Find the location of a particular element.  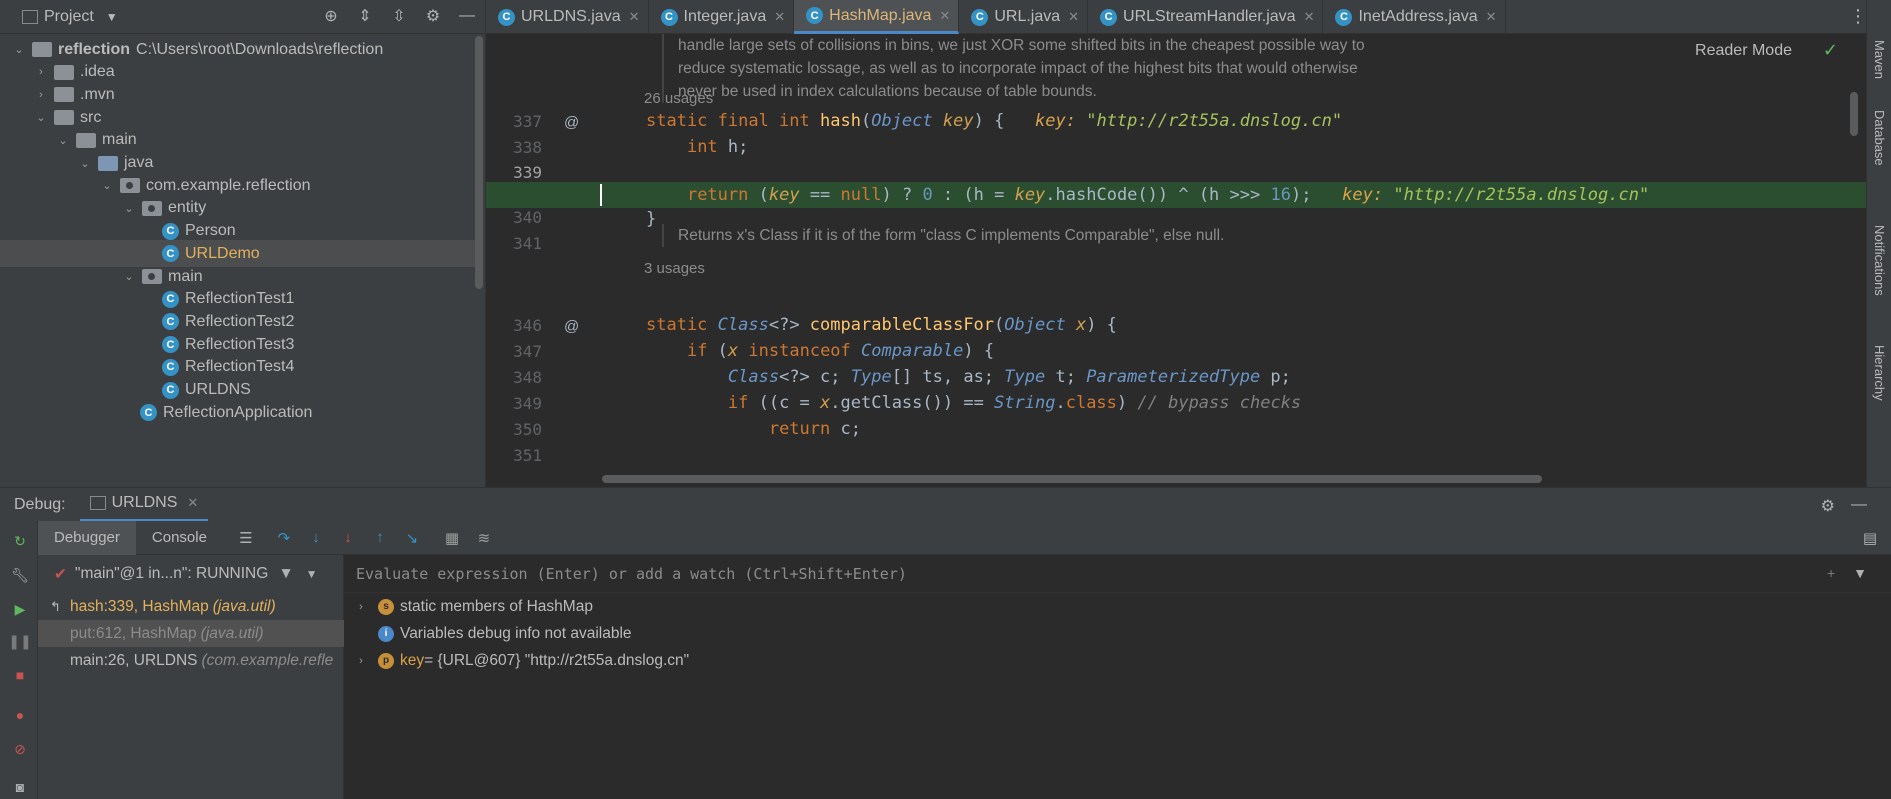

locate-icon: ⊕ is located at coordinates (331, 16).